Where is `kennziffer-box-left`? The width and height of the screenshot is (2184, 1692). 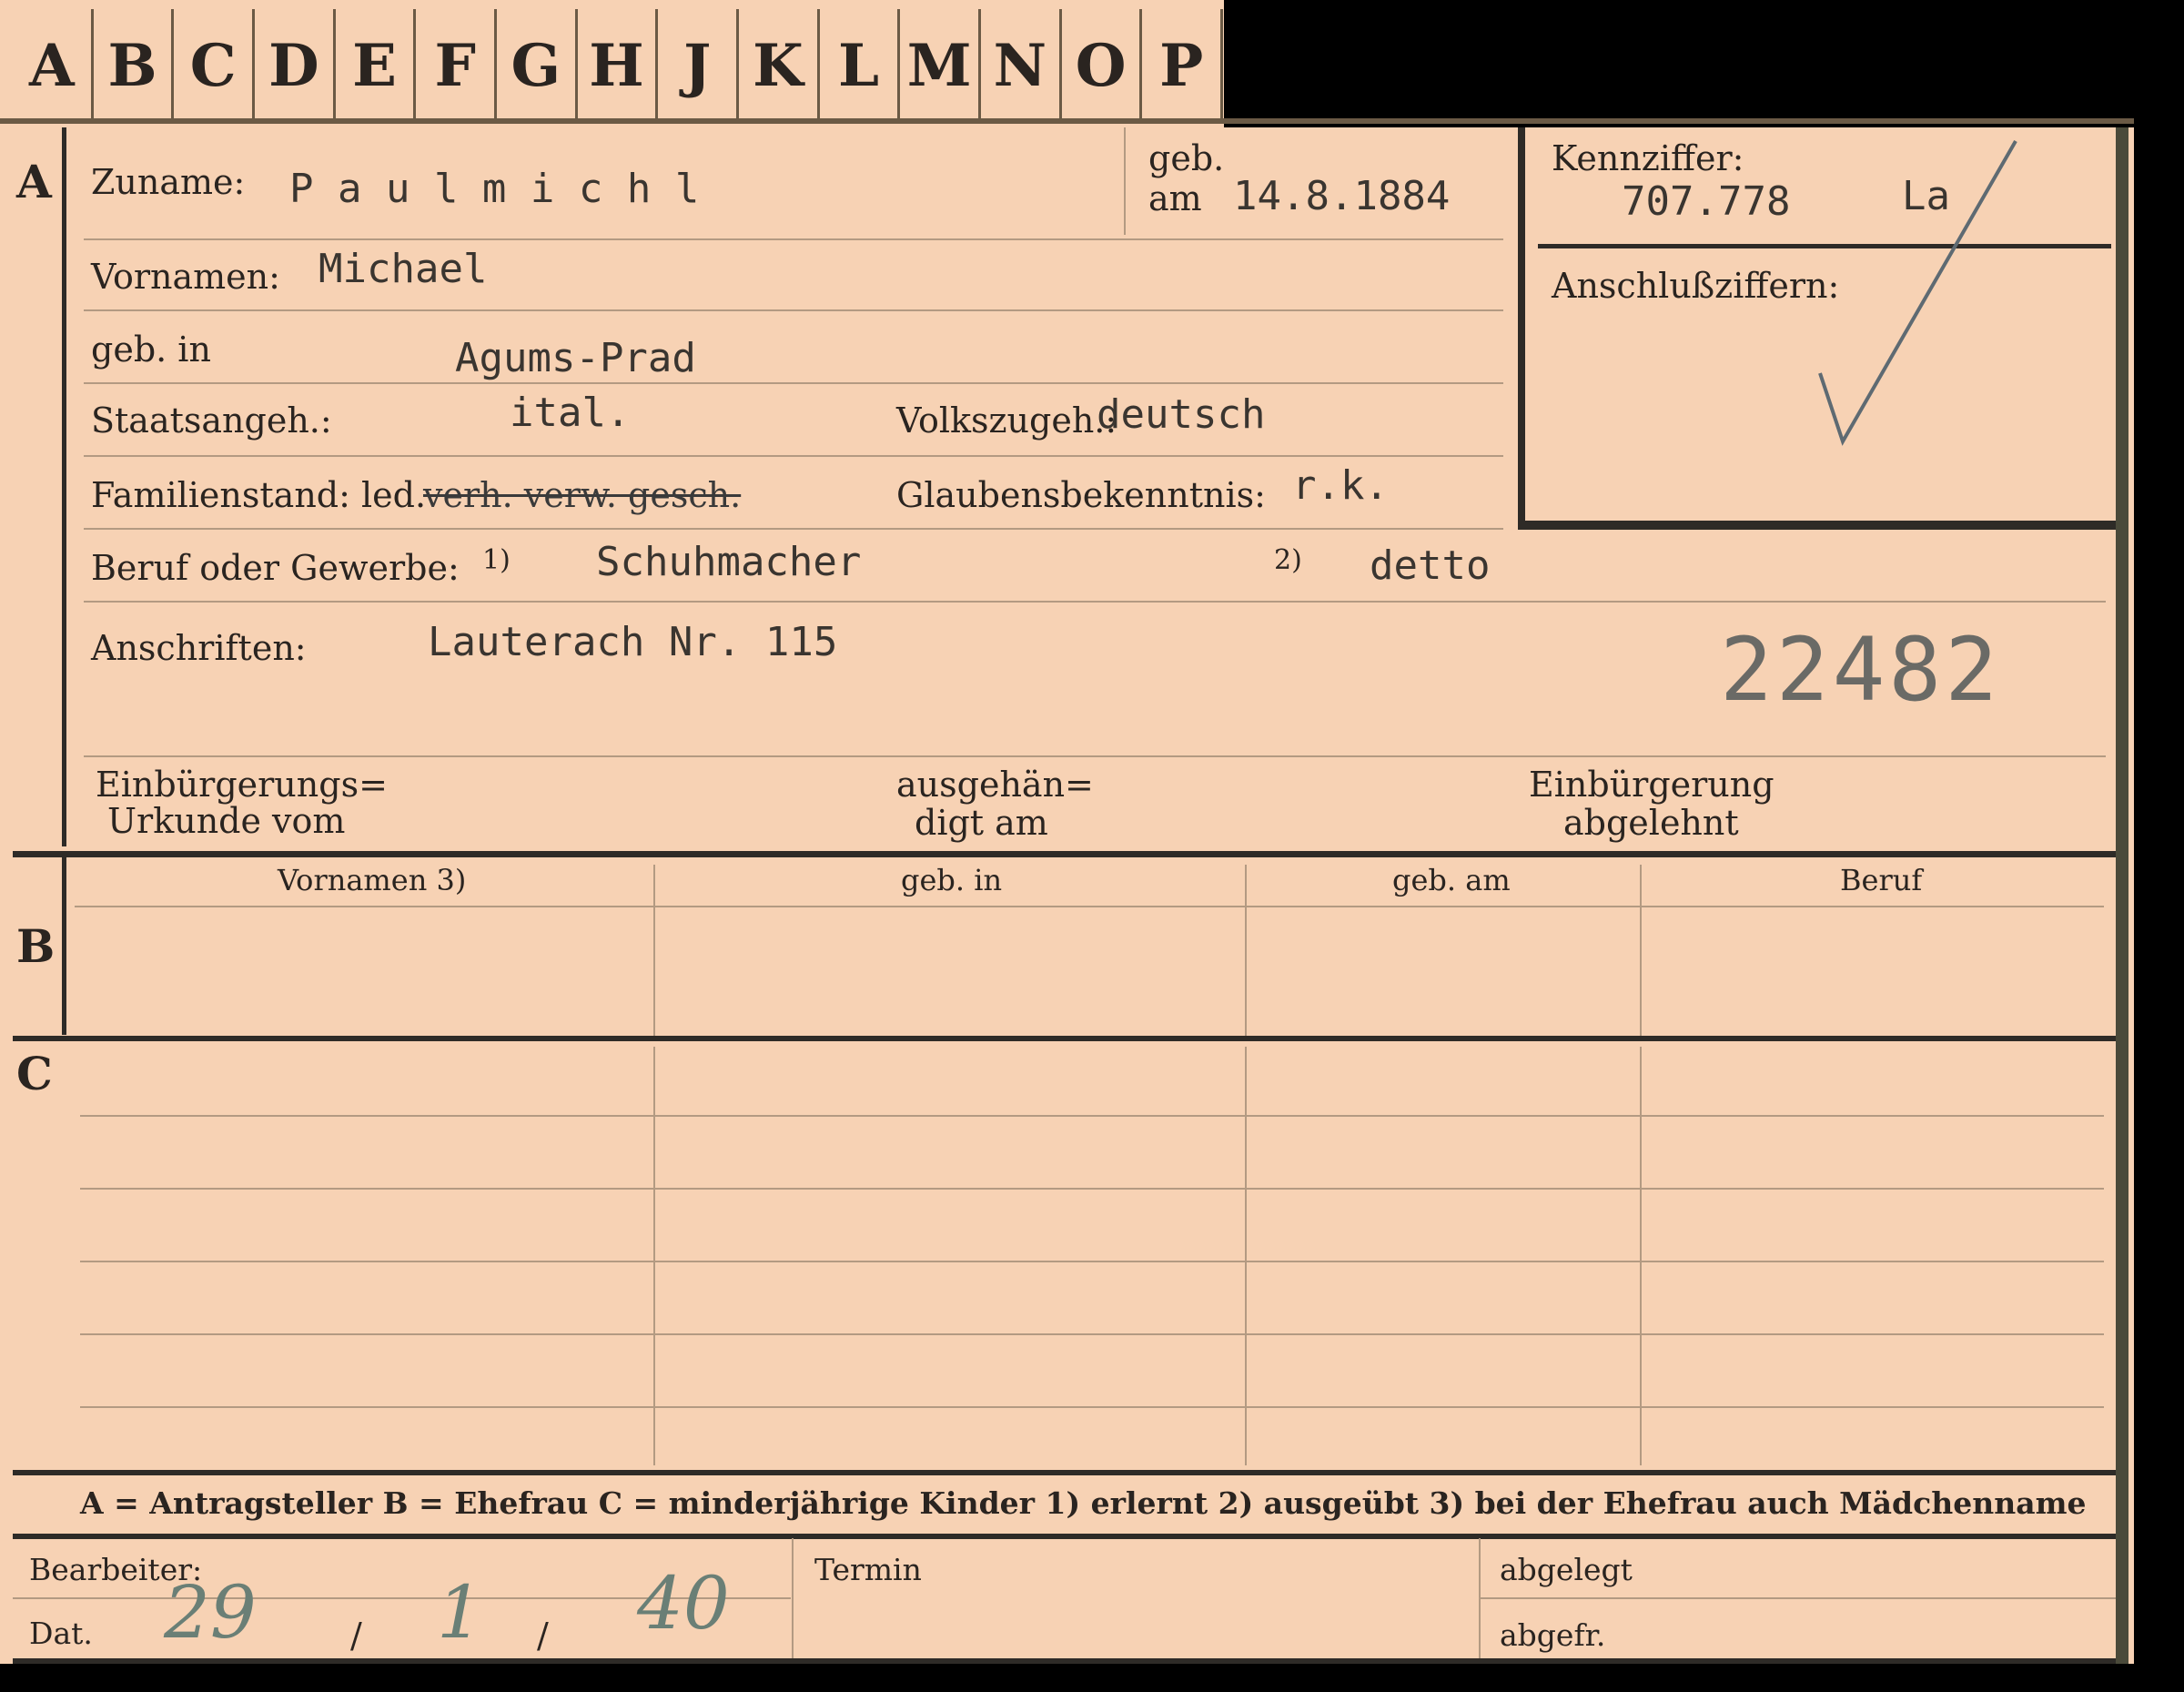
kennziffer-box-left is located at coordinates (1522, 327).